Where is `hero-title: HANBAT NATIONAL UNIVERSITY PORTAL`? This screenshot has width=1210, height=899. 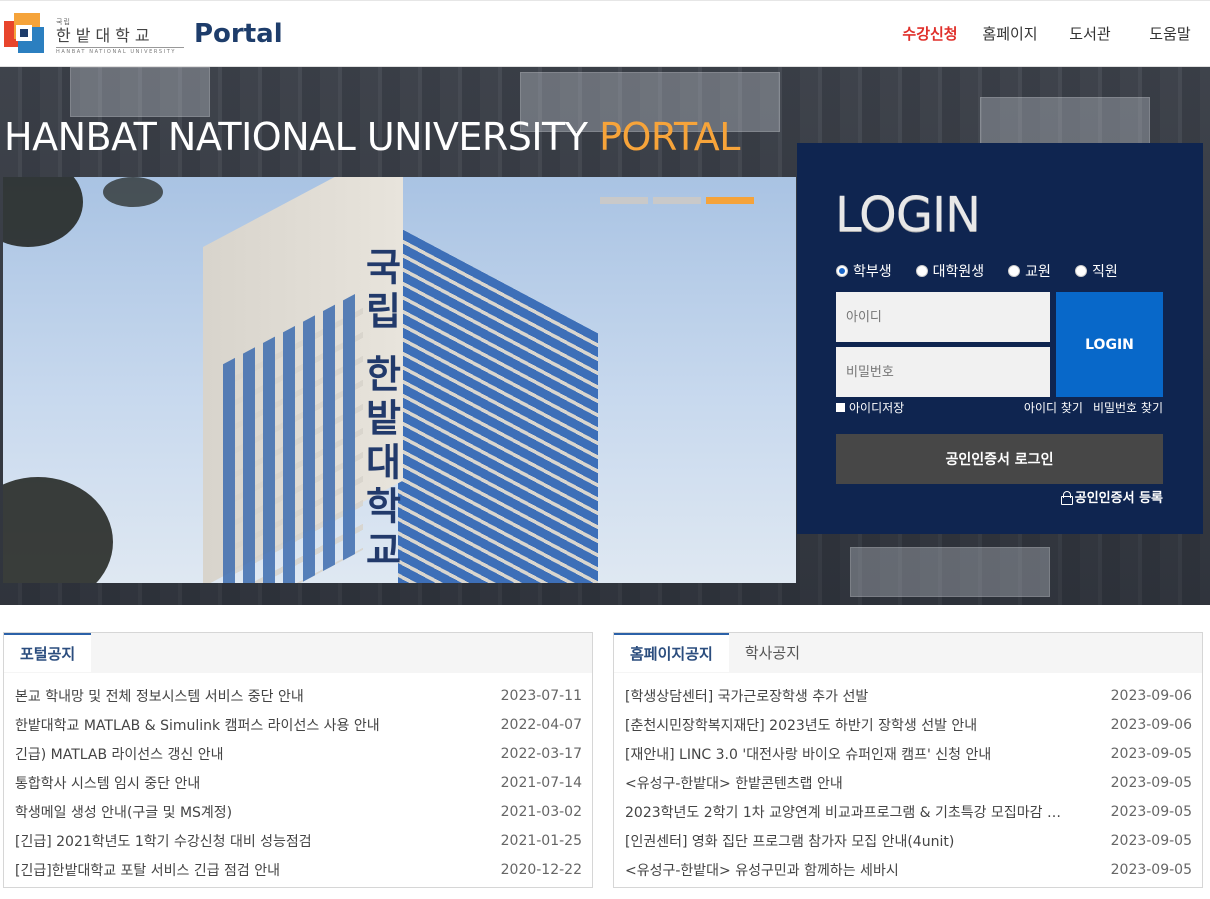 hero-title: HANBAT NATIONAL UNIVERSITY PORTAL is located at coordinates (372, 137).